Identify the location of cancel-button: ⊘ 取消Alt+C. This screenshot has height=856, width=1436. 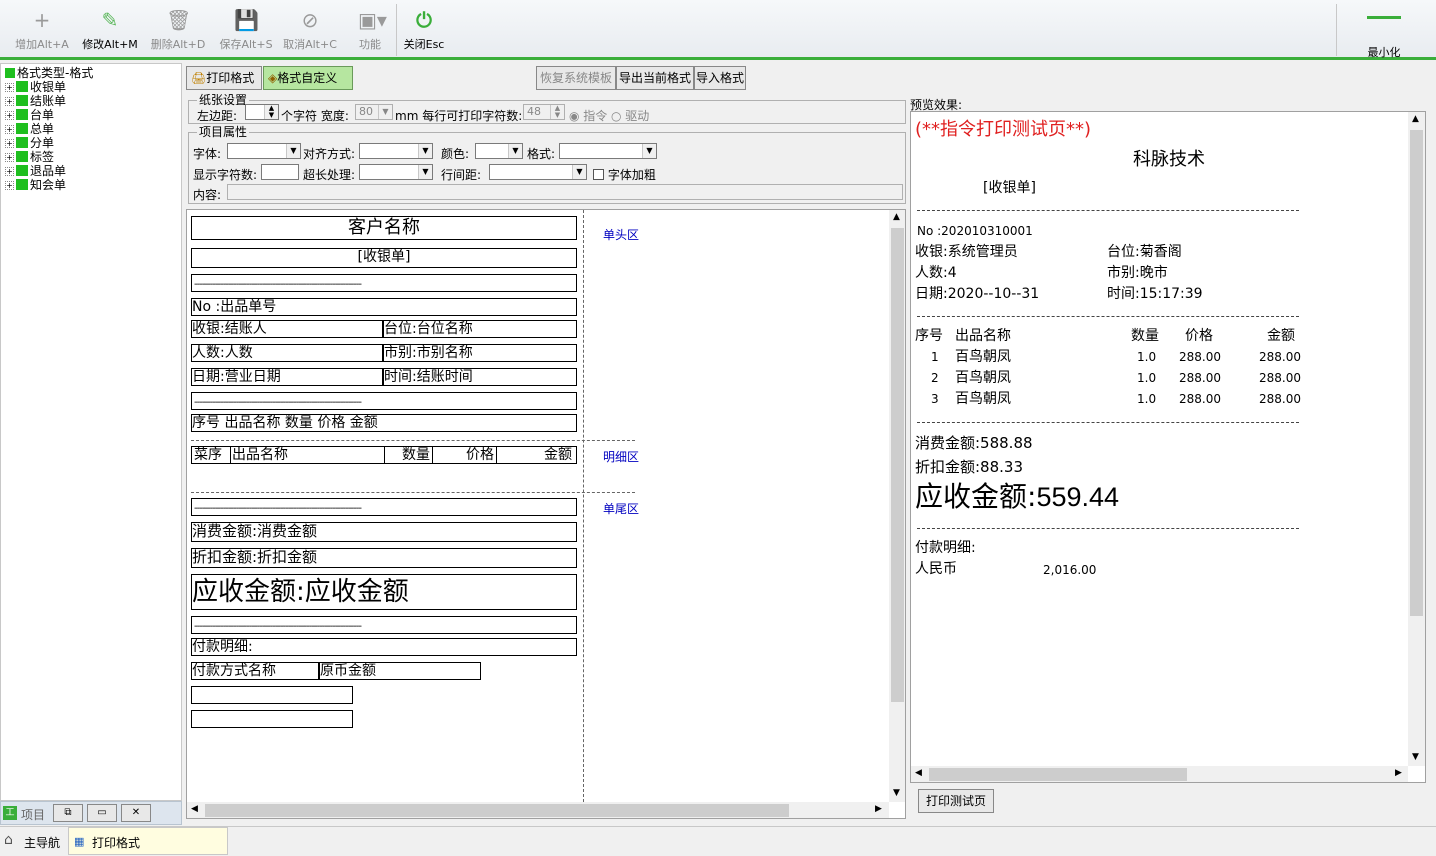
(310, 30).